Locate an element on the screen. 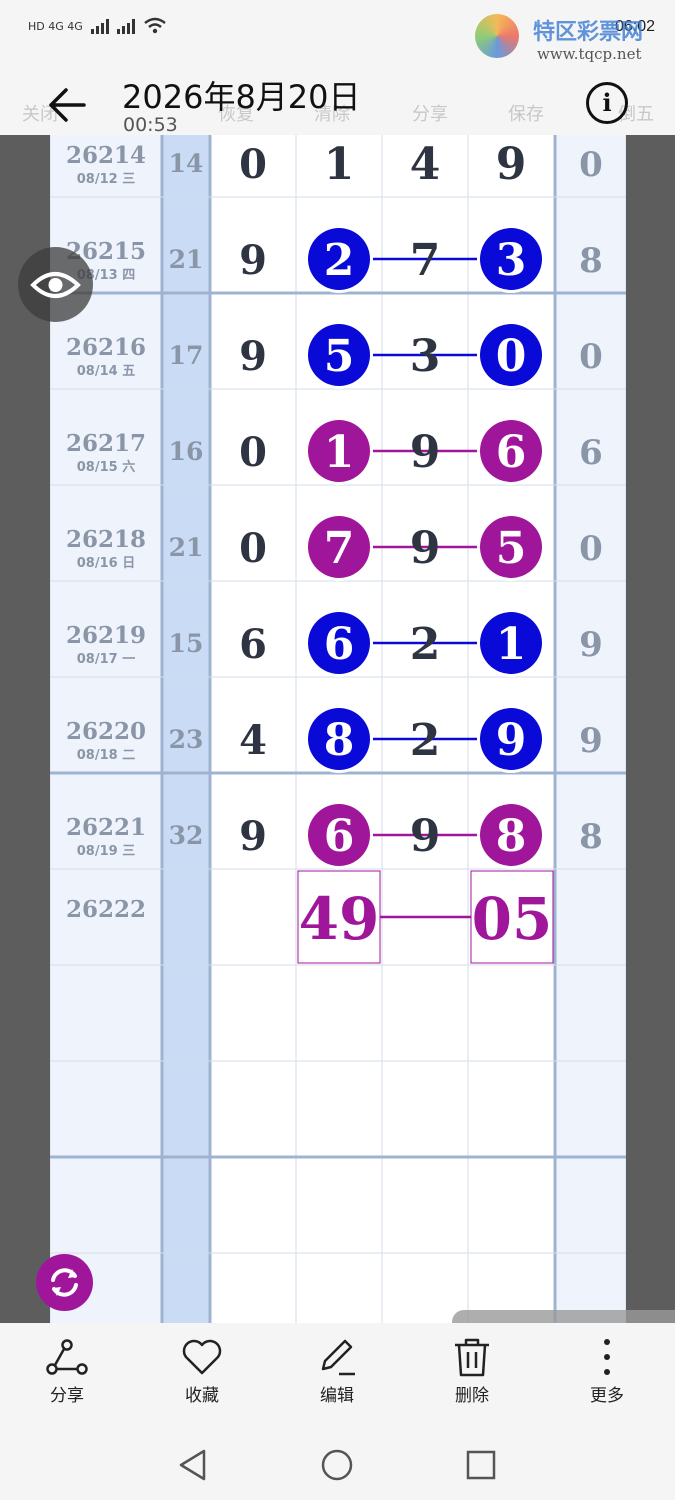 The width and height of the screenshot is (675, 1500). watermark-brand: 特区彩票网 is located at coordinates (588, 32).